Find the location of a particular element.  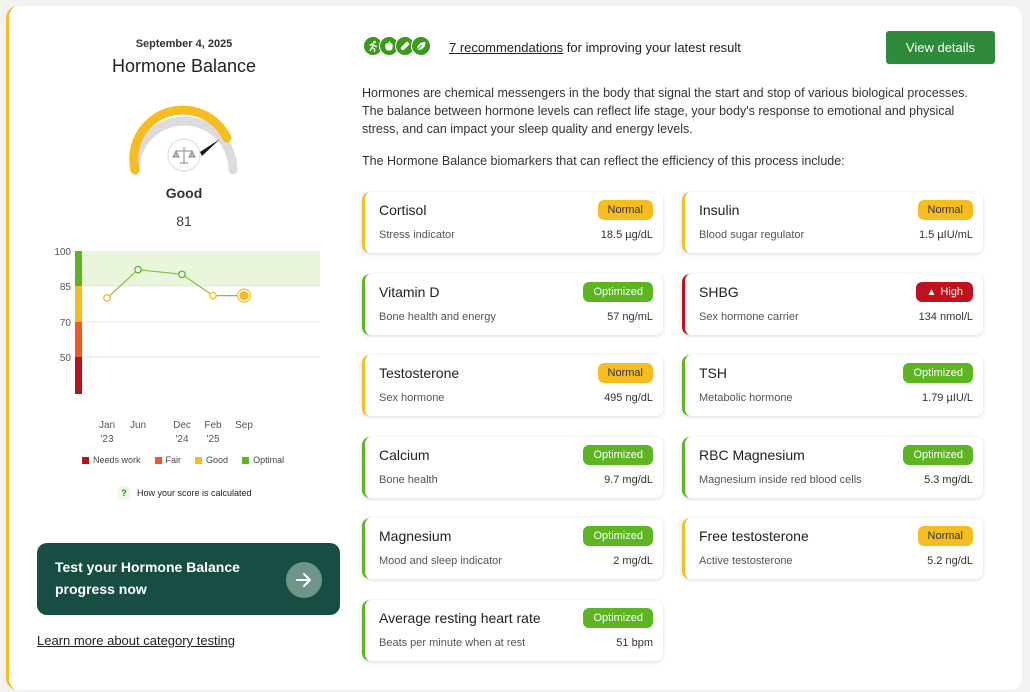

biomarker-card: Cortisol Normal Stress indicator 18.5 µg/dL is located at coordinates (512, 222).